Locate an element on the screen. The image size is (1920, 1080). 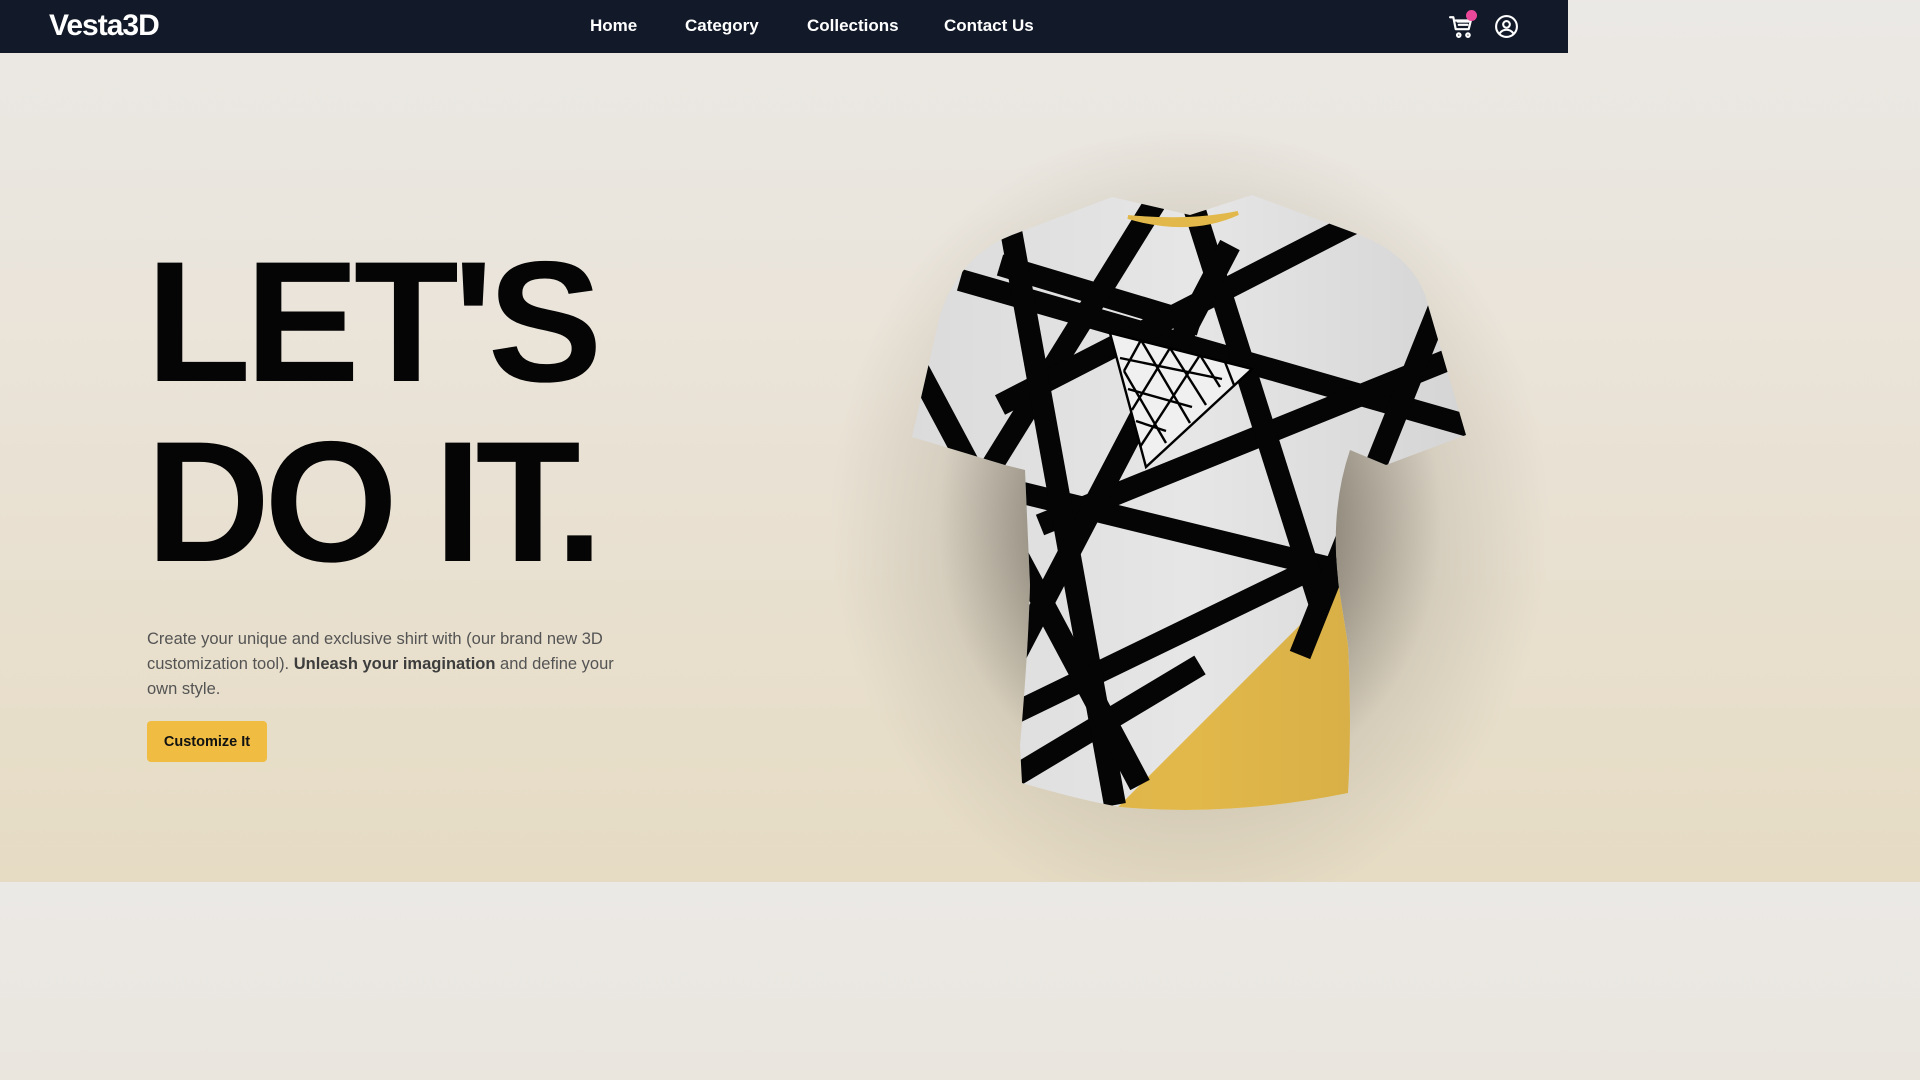
nav-links: Home Category Collections Contact Us is located at coordinates (784, 26).